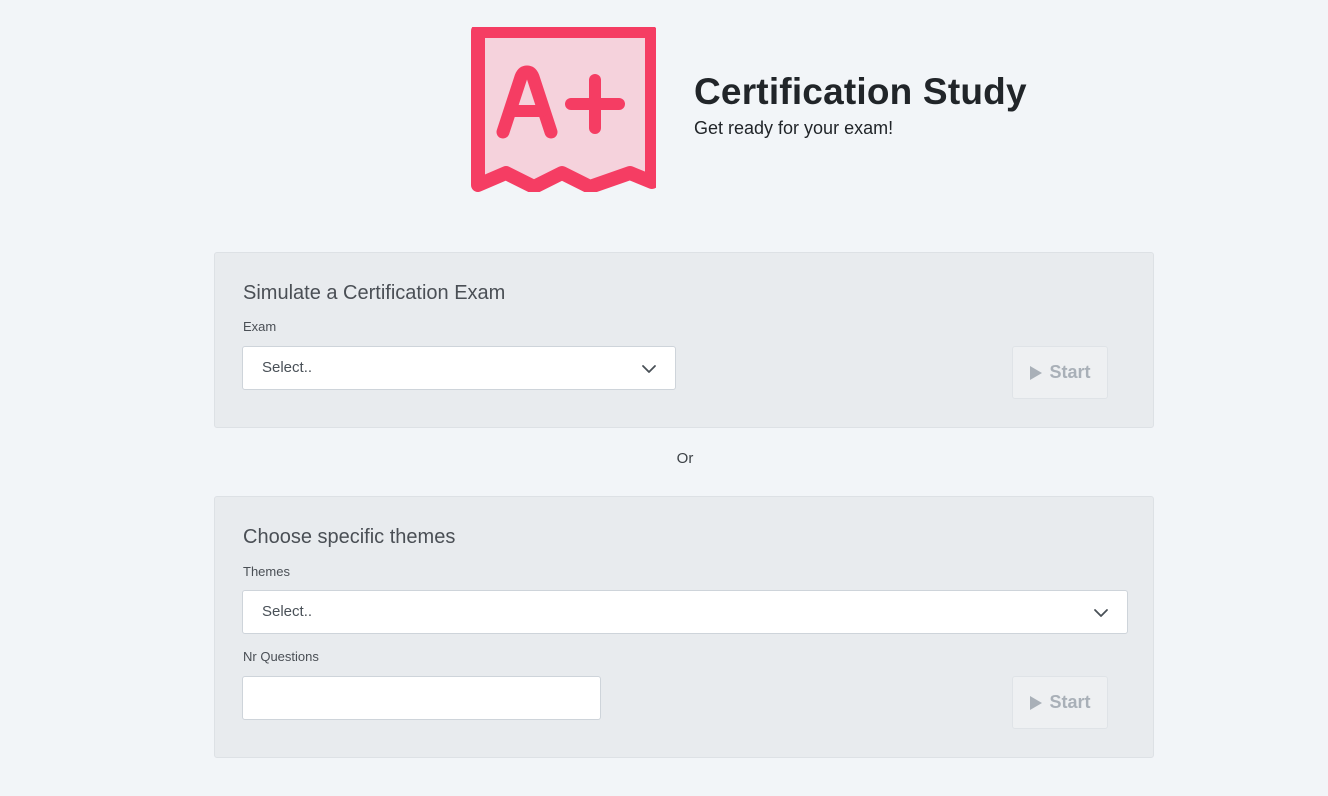  Describe the element at coordinates (459, 368) in the screenshot. I see `exam-select: Select..` at that location.